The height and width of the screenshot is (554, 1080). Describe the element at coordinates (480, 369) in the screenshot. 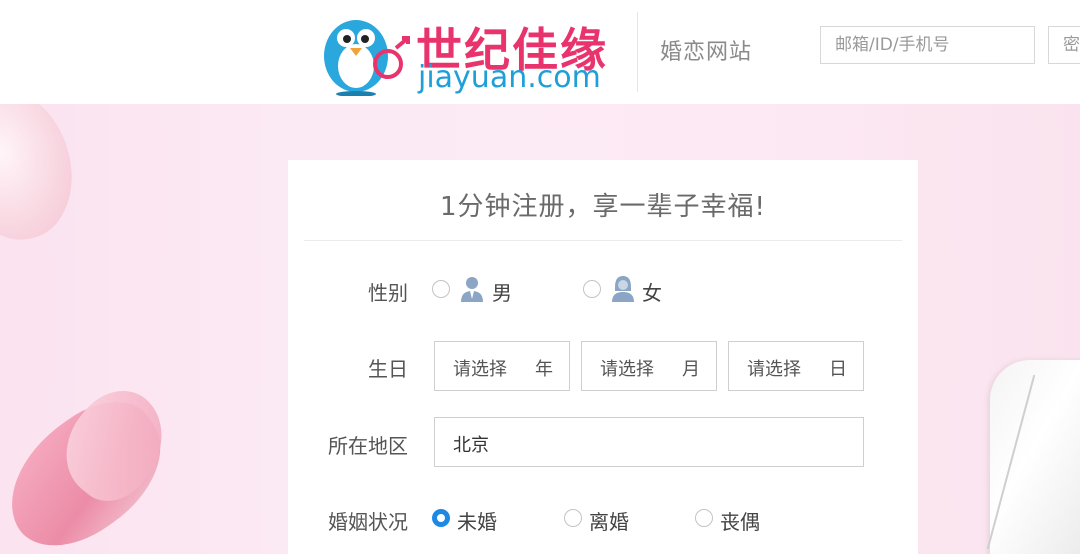

I see `birth-year-placeholder: 请选择` at that location.